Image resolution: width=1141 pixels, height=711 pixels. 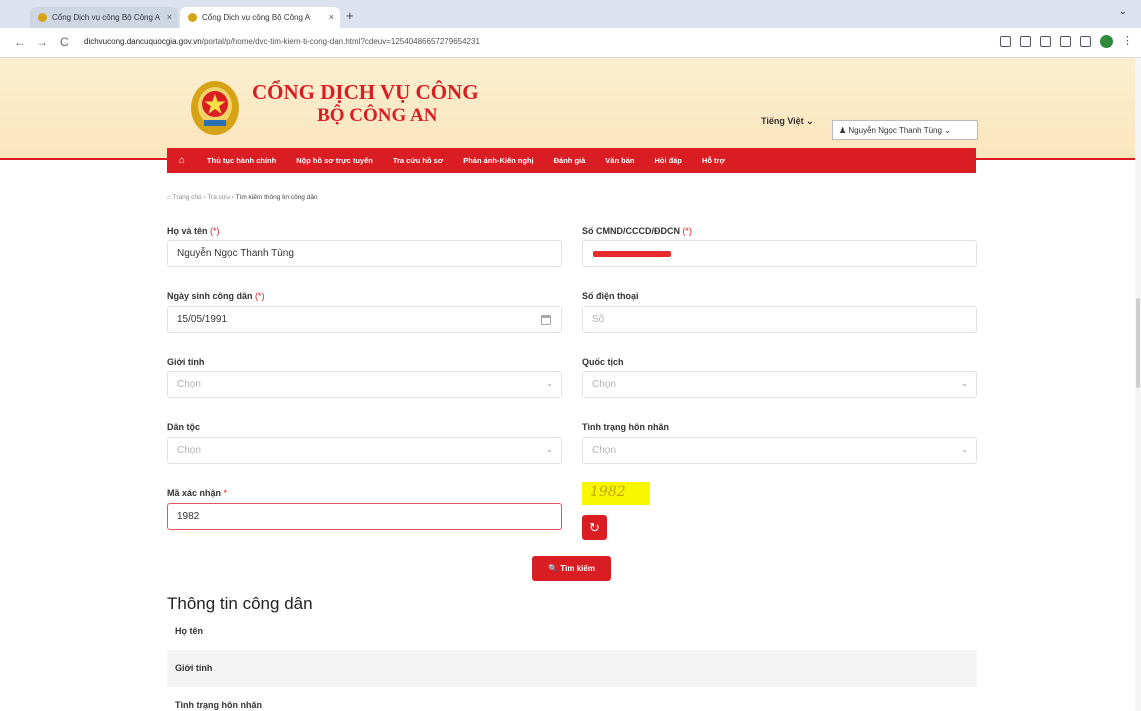 I want to click on refresh-captcha-button: ↻, so click(x=594, y=527).